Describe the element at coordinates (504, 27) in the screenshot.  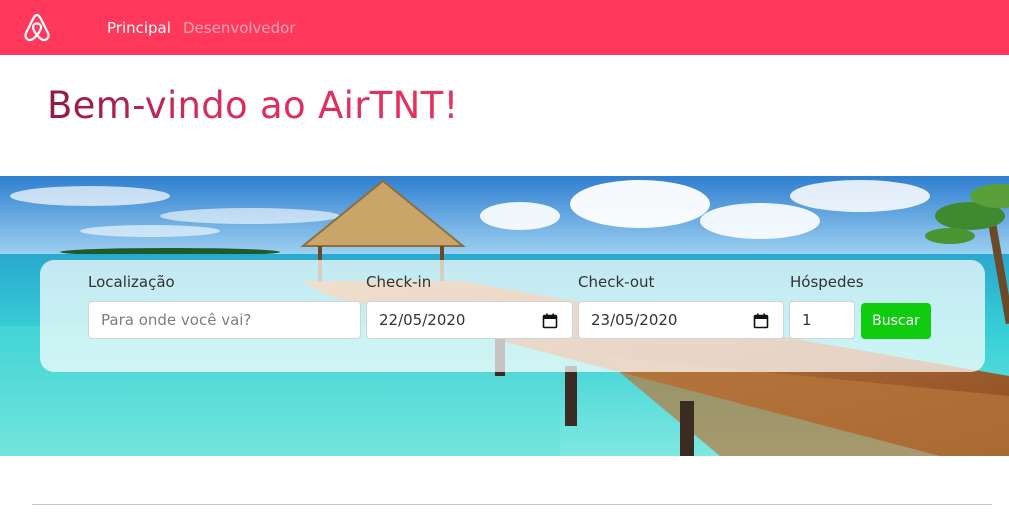
I see `top-navbar: Principal Desenvolvedor` at that location.